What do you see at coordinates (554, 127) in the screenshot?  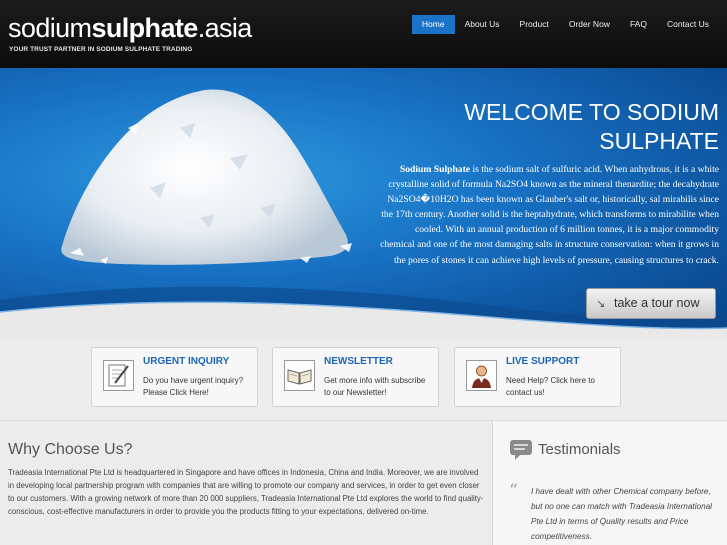 I see `hero-title: WELCOME TO SODIUM SULPHATE` at bounding box center [554, 127].